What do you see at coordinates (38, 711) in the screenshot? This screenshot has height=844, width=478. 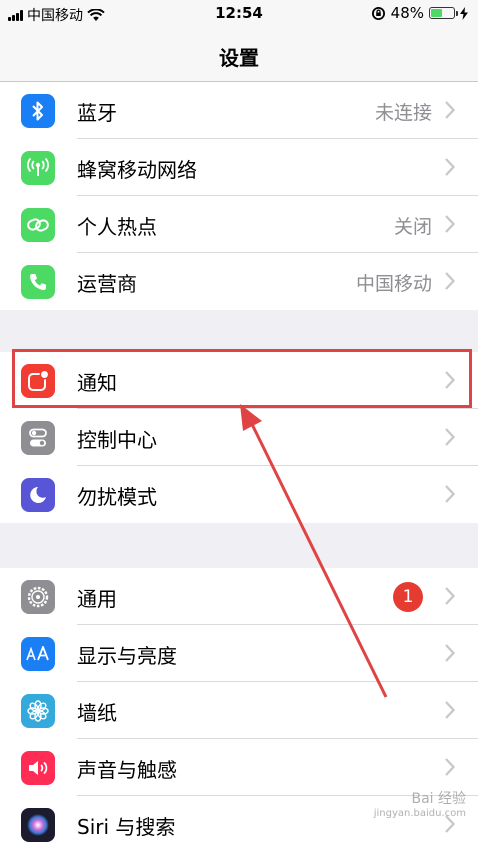 I see `flower-icon` at bounding box center [38, 711].